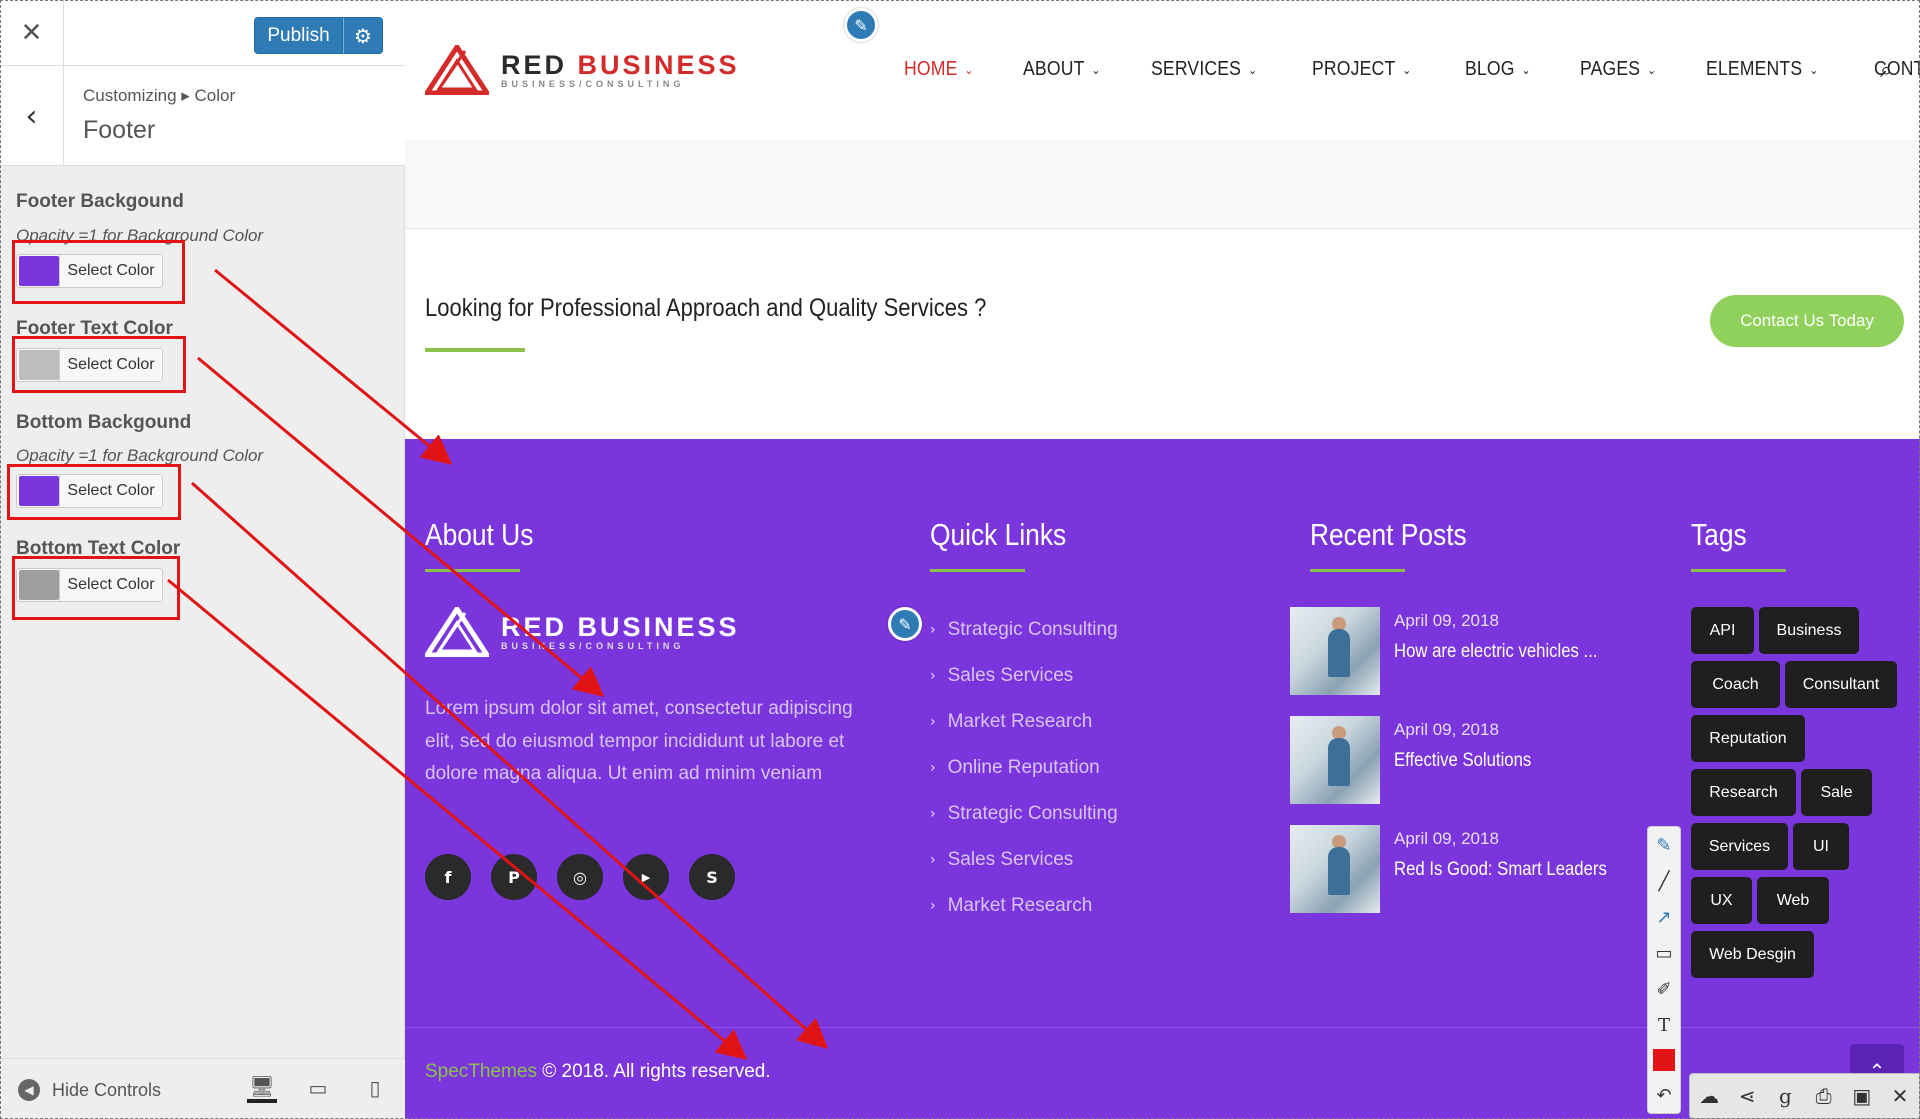 The height and width of the screenshot is (1119, 1920). I want to click on pinterest-icon: P, so click(514, 877).